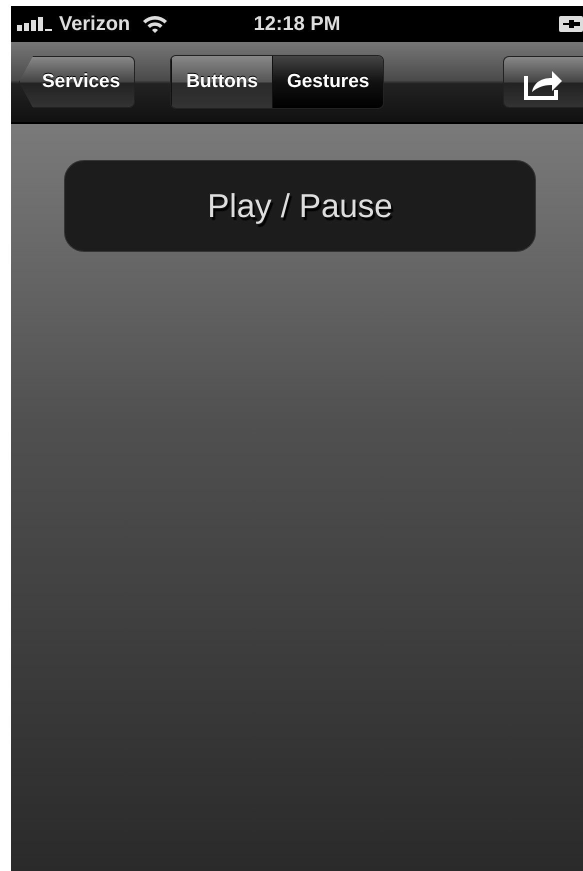 The width and height of the screenshot is (583, 871). Describe the element at coordinates (35, 24) in the screenshot. I see `signal-icon` at that location.